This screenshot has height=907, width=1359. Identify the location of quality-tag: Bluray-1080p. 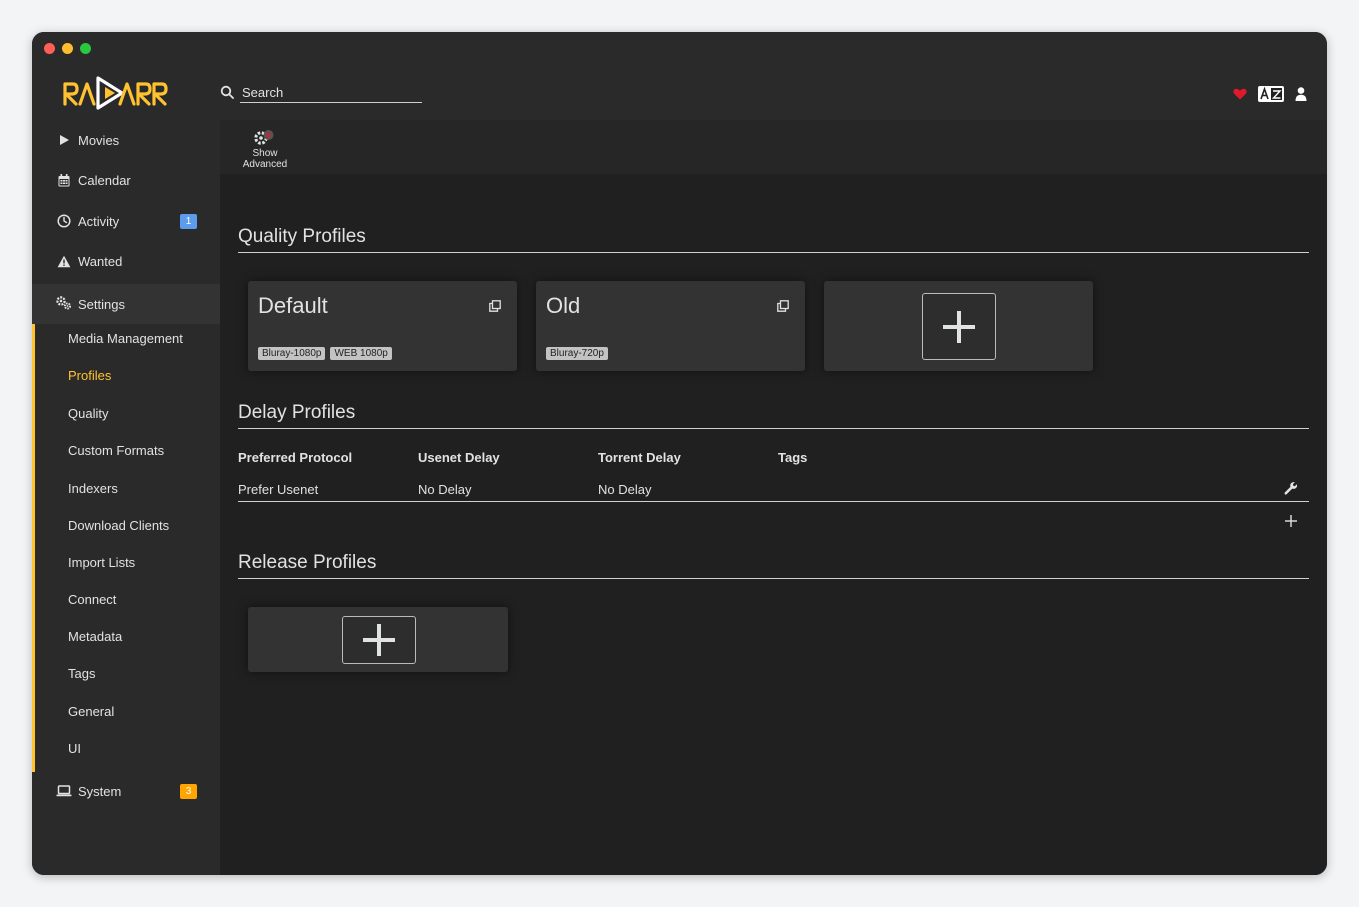
(292, 353).